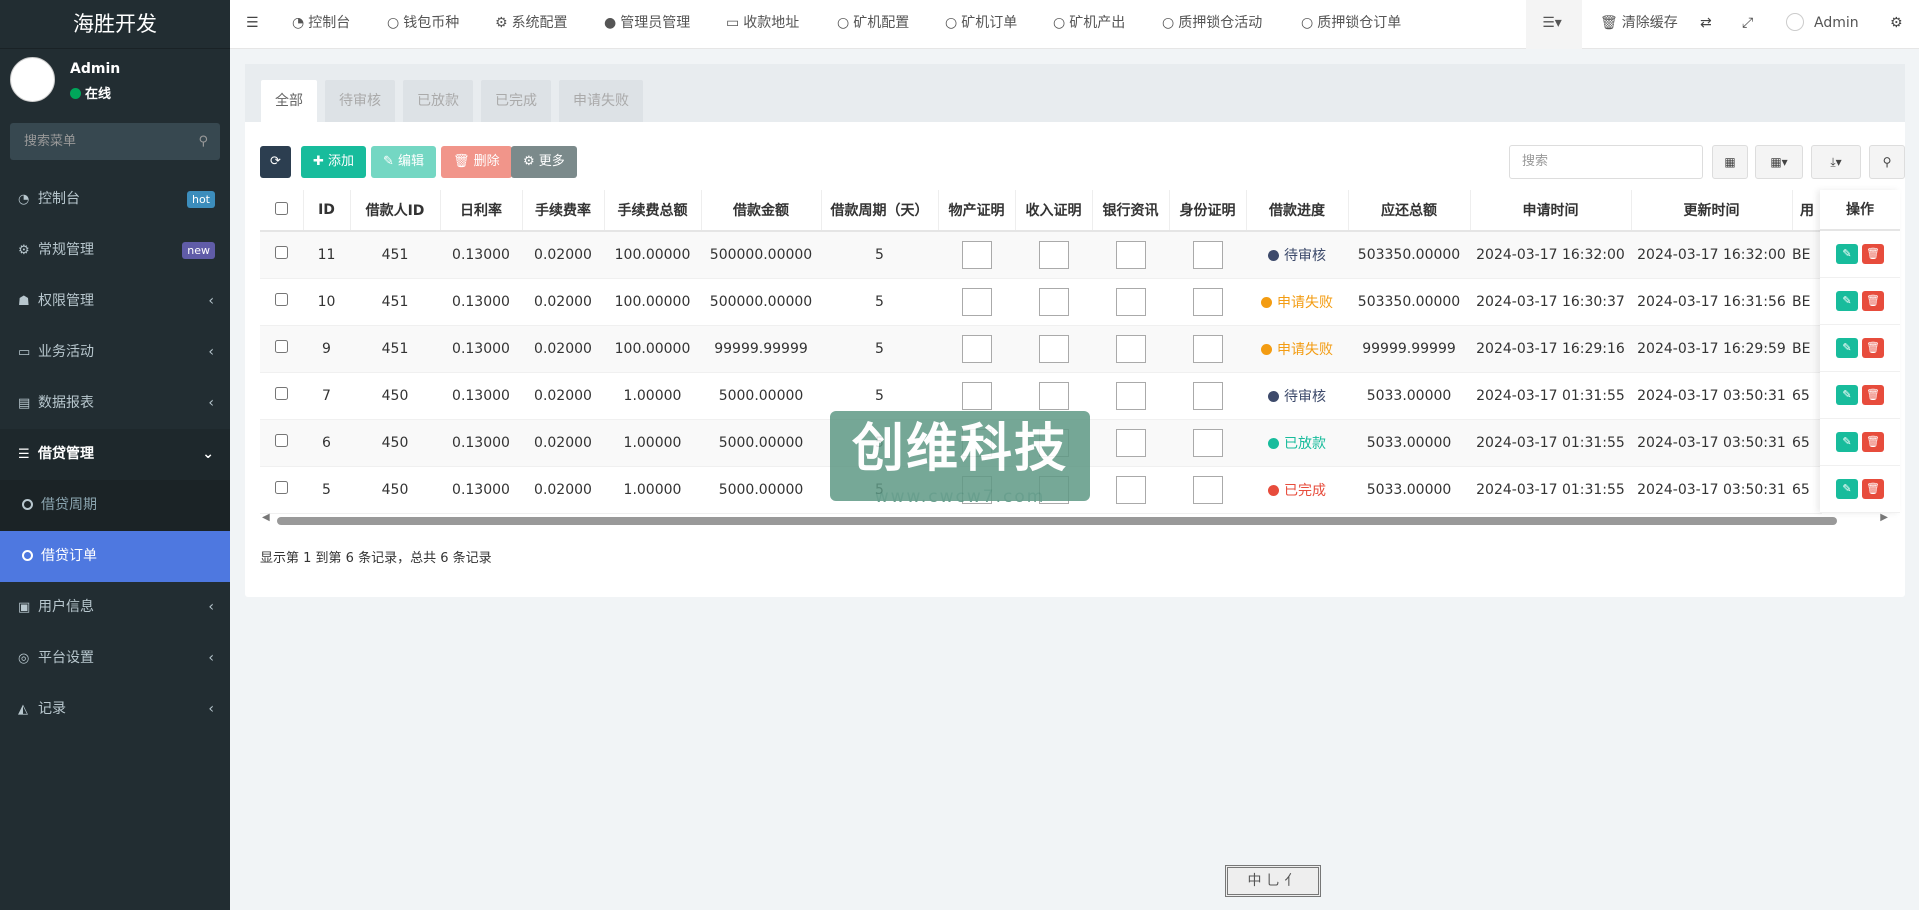  Describe the element at coordinates (1896, 24) in the screenshot. I see `settings-gear-icon: ⚙` at that location.